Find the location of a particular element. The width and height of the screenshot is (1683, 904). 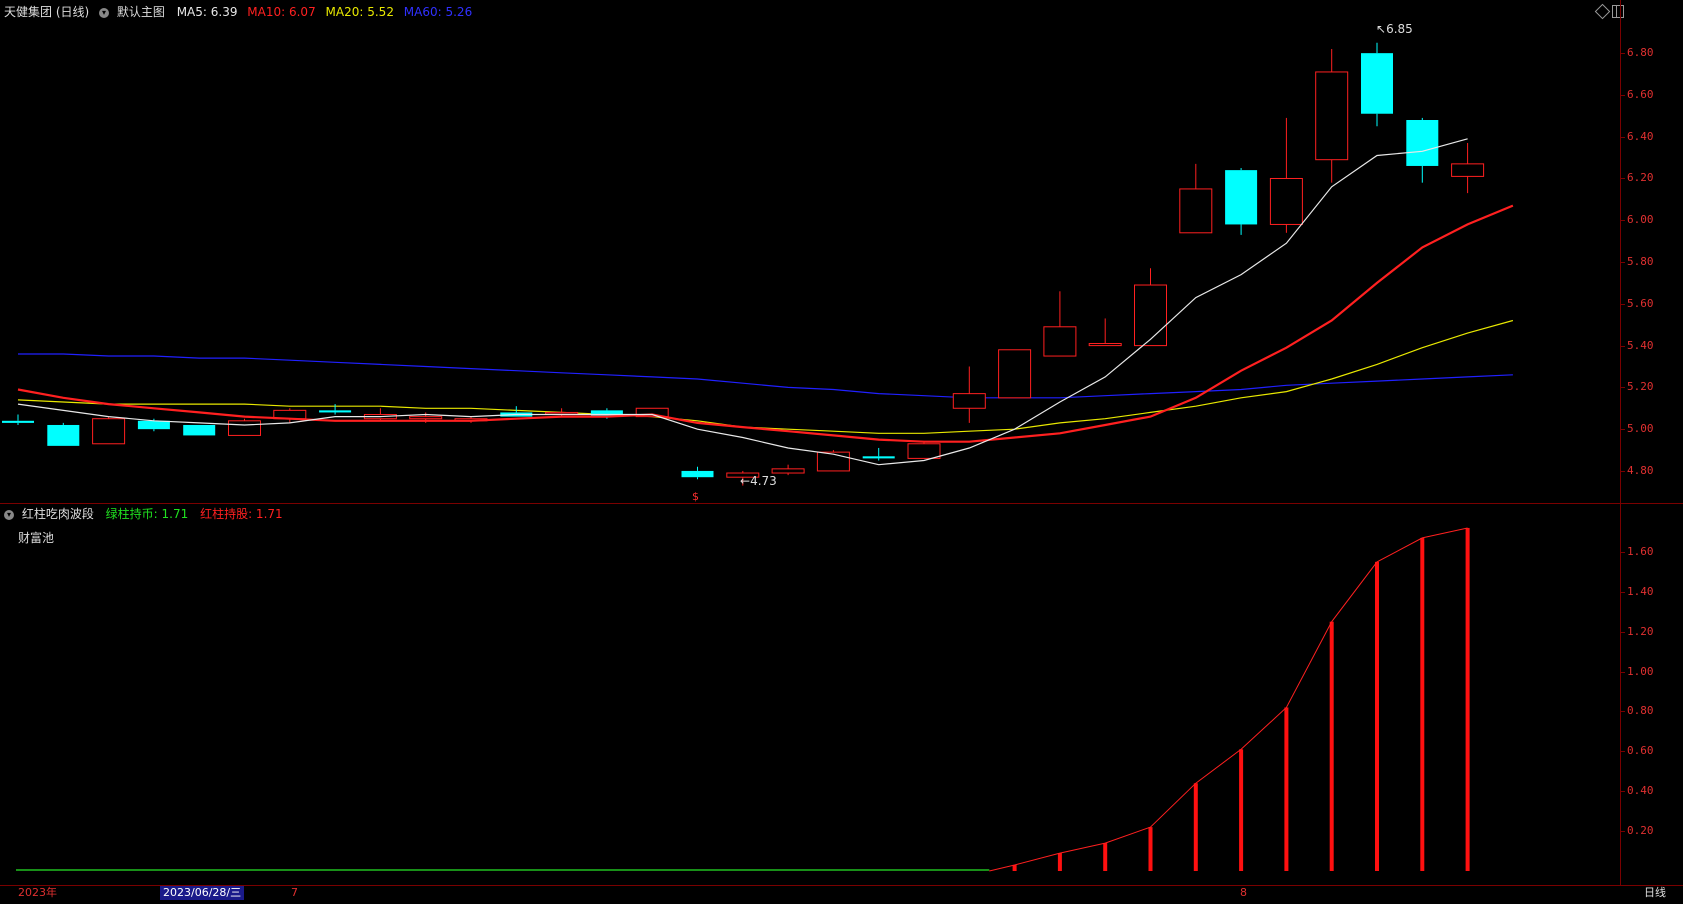

price-tick: 6.00 is located at coordinates (1640, 220).